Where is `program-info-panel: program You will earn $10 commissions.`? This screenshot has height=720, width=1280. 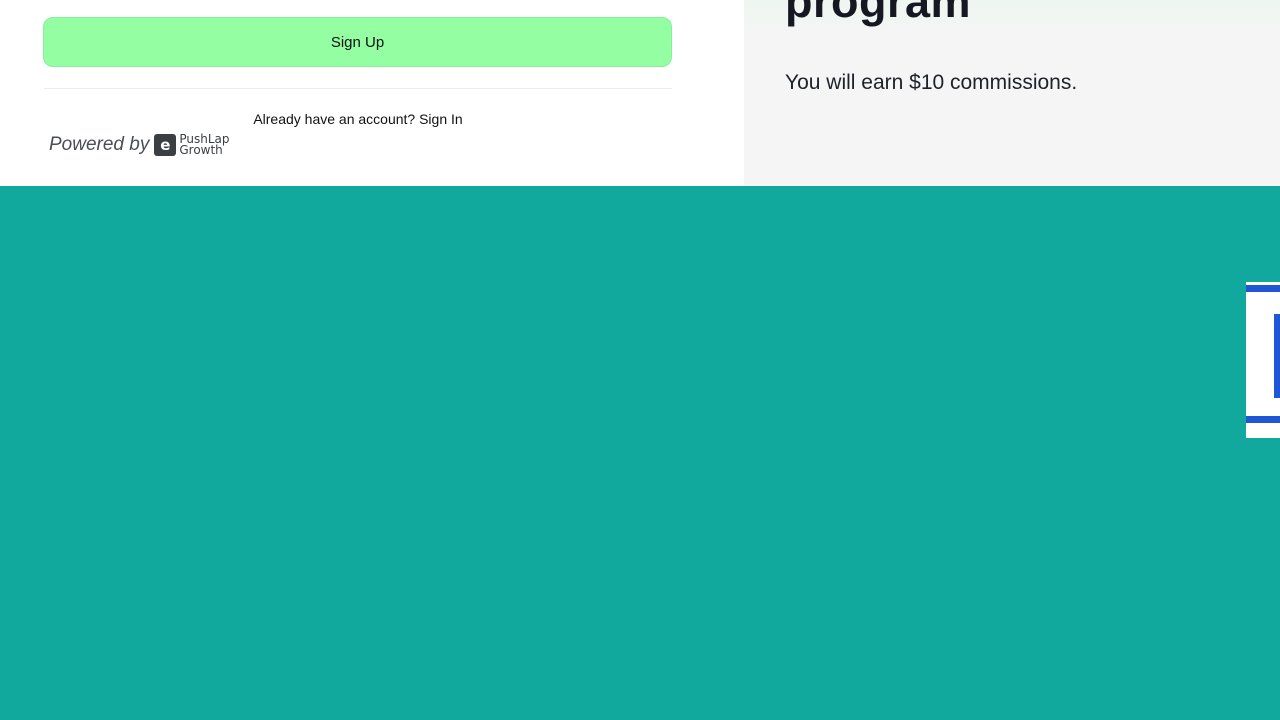 program-info-panel: program You will earn $10 commissions. is located at coordinates (1012, 93).